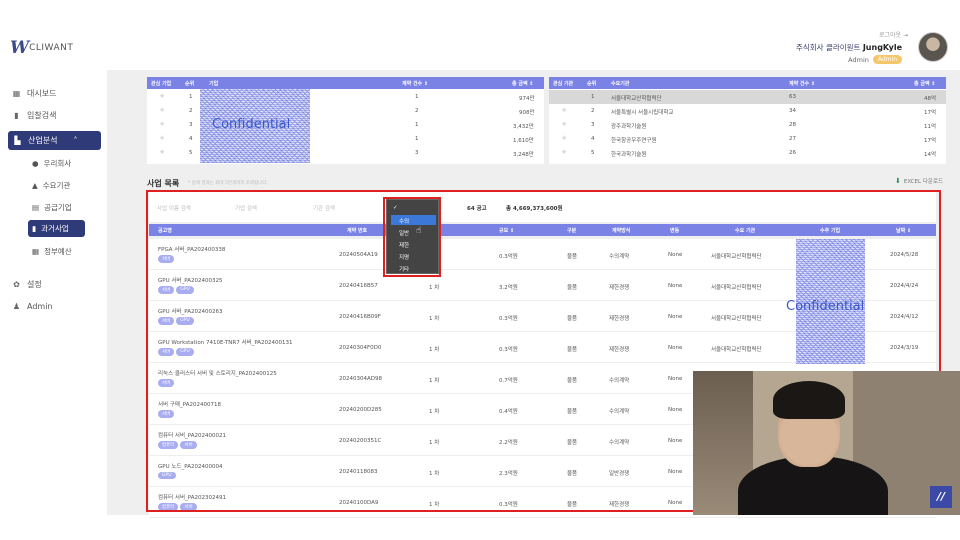  I want to click on table-row: ★ 3 광주과학기술원 28 11억, so click(747, 125).